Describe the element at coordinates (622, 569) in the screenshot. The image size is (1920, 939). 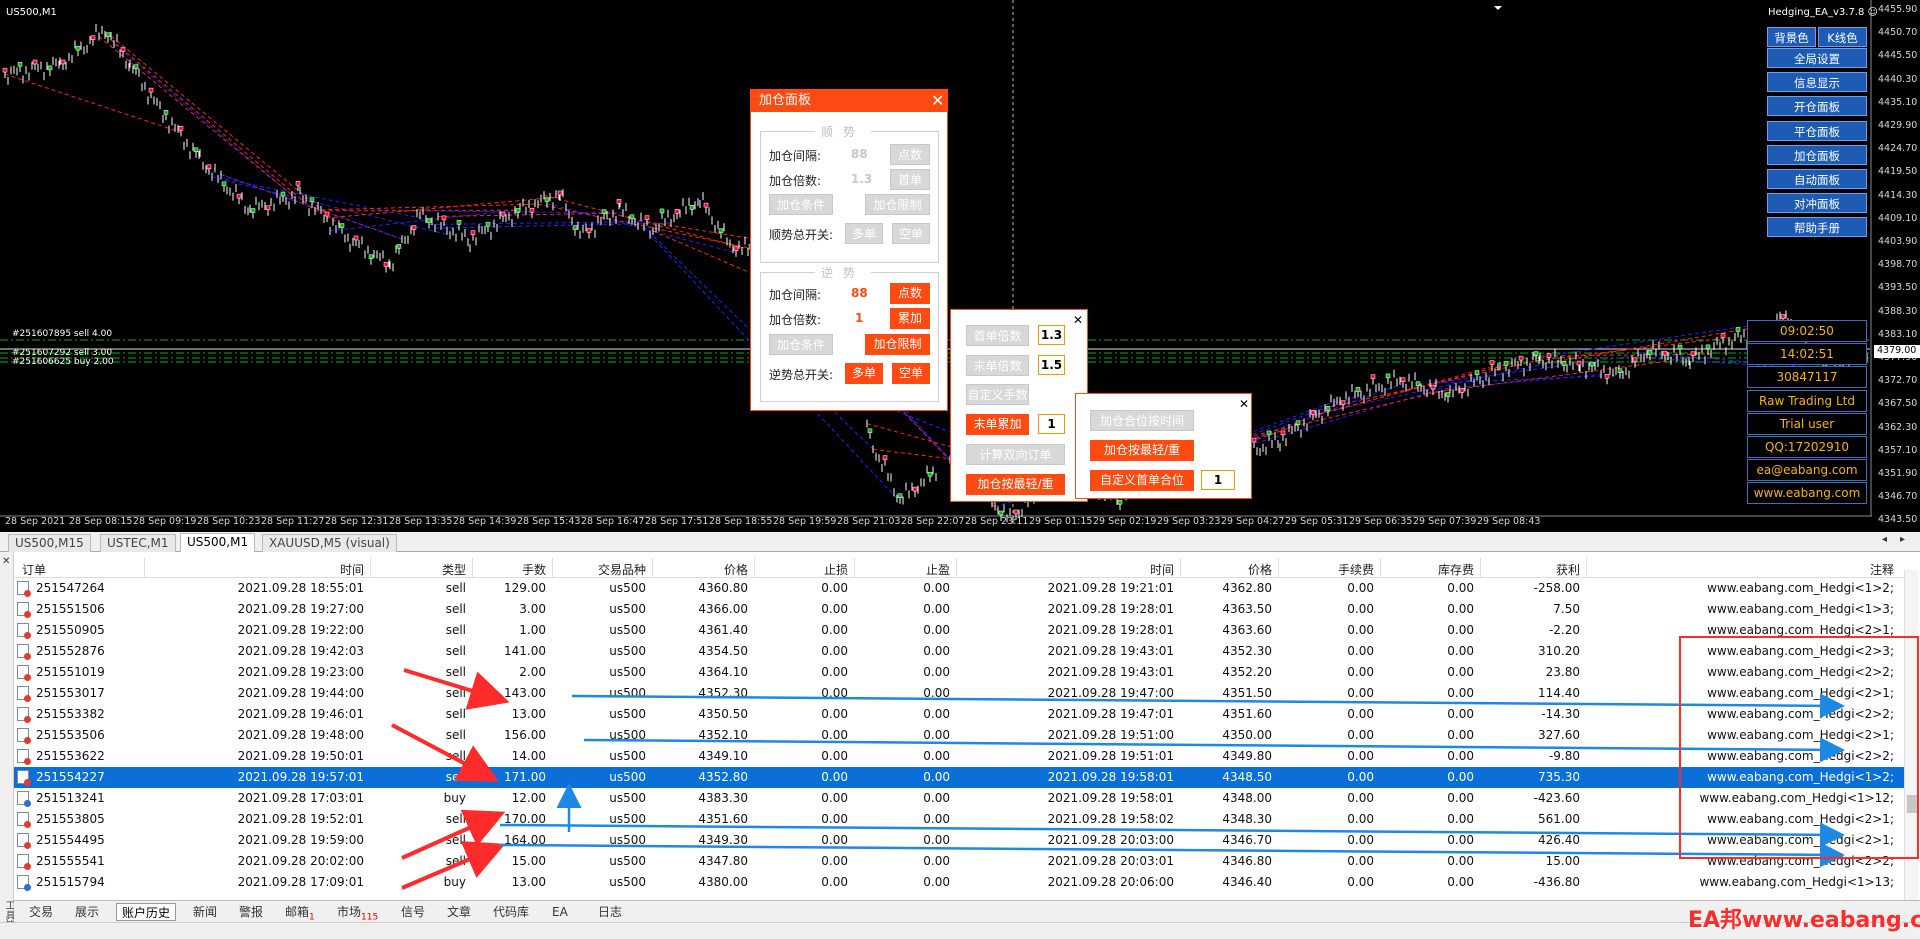
I see `column-header: 交易品种` at that location.